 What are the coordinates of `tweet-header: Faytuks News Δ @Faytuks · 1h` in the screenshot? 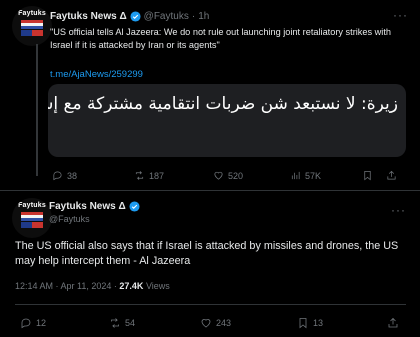 It's located at (129, 16).